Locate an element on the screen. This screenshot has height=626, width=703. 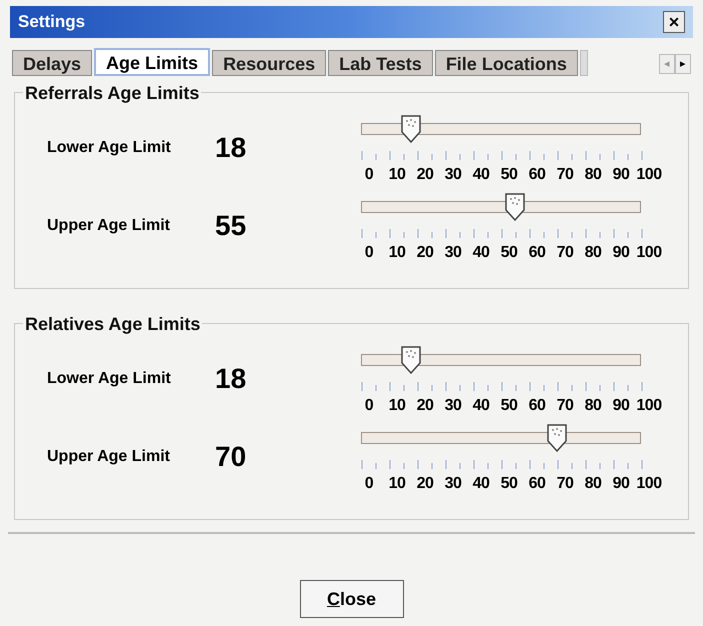
tab: File Locations is located at coordinates (506, 63).